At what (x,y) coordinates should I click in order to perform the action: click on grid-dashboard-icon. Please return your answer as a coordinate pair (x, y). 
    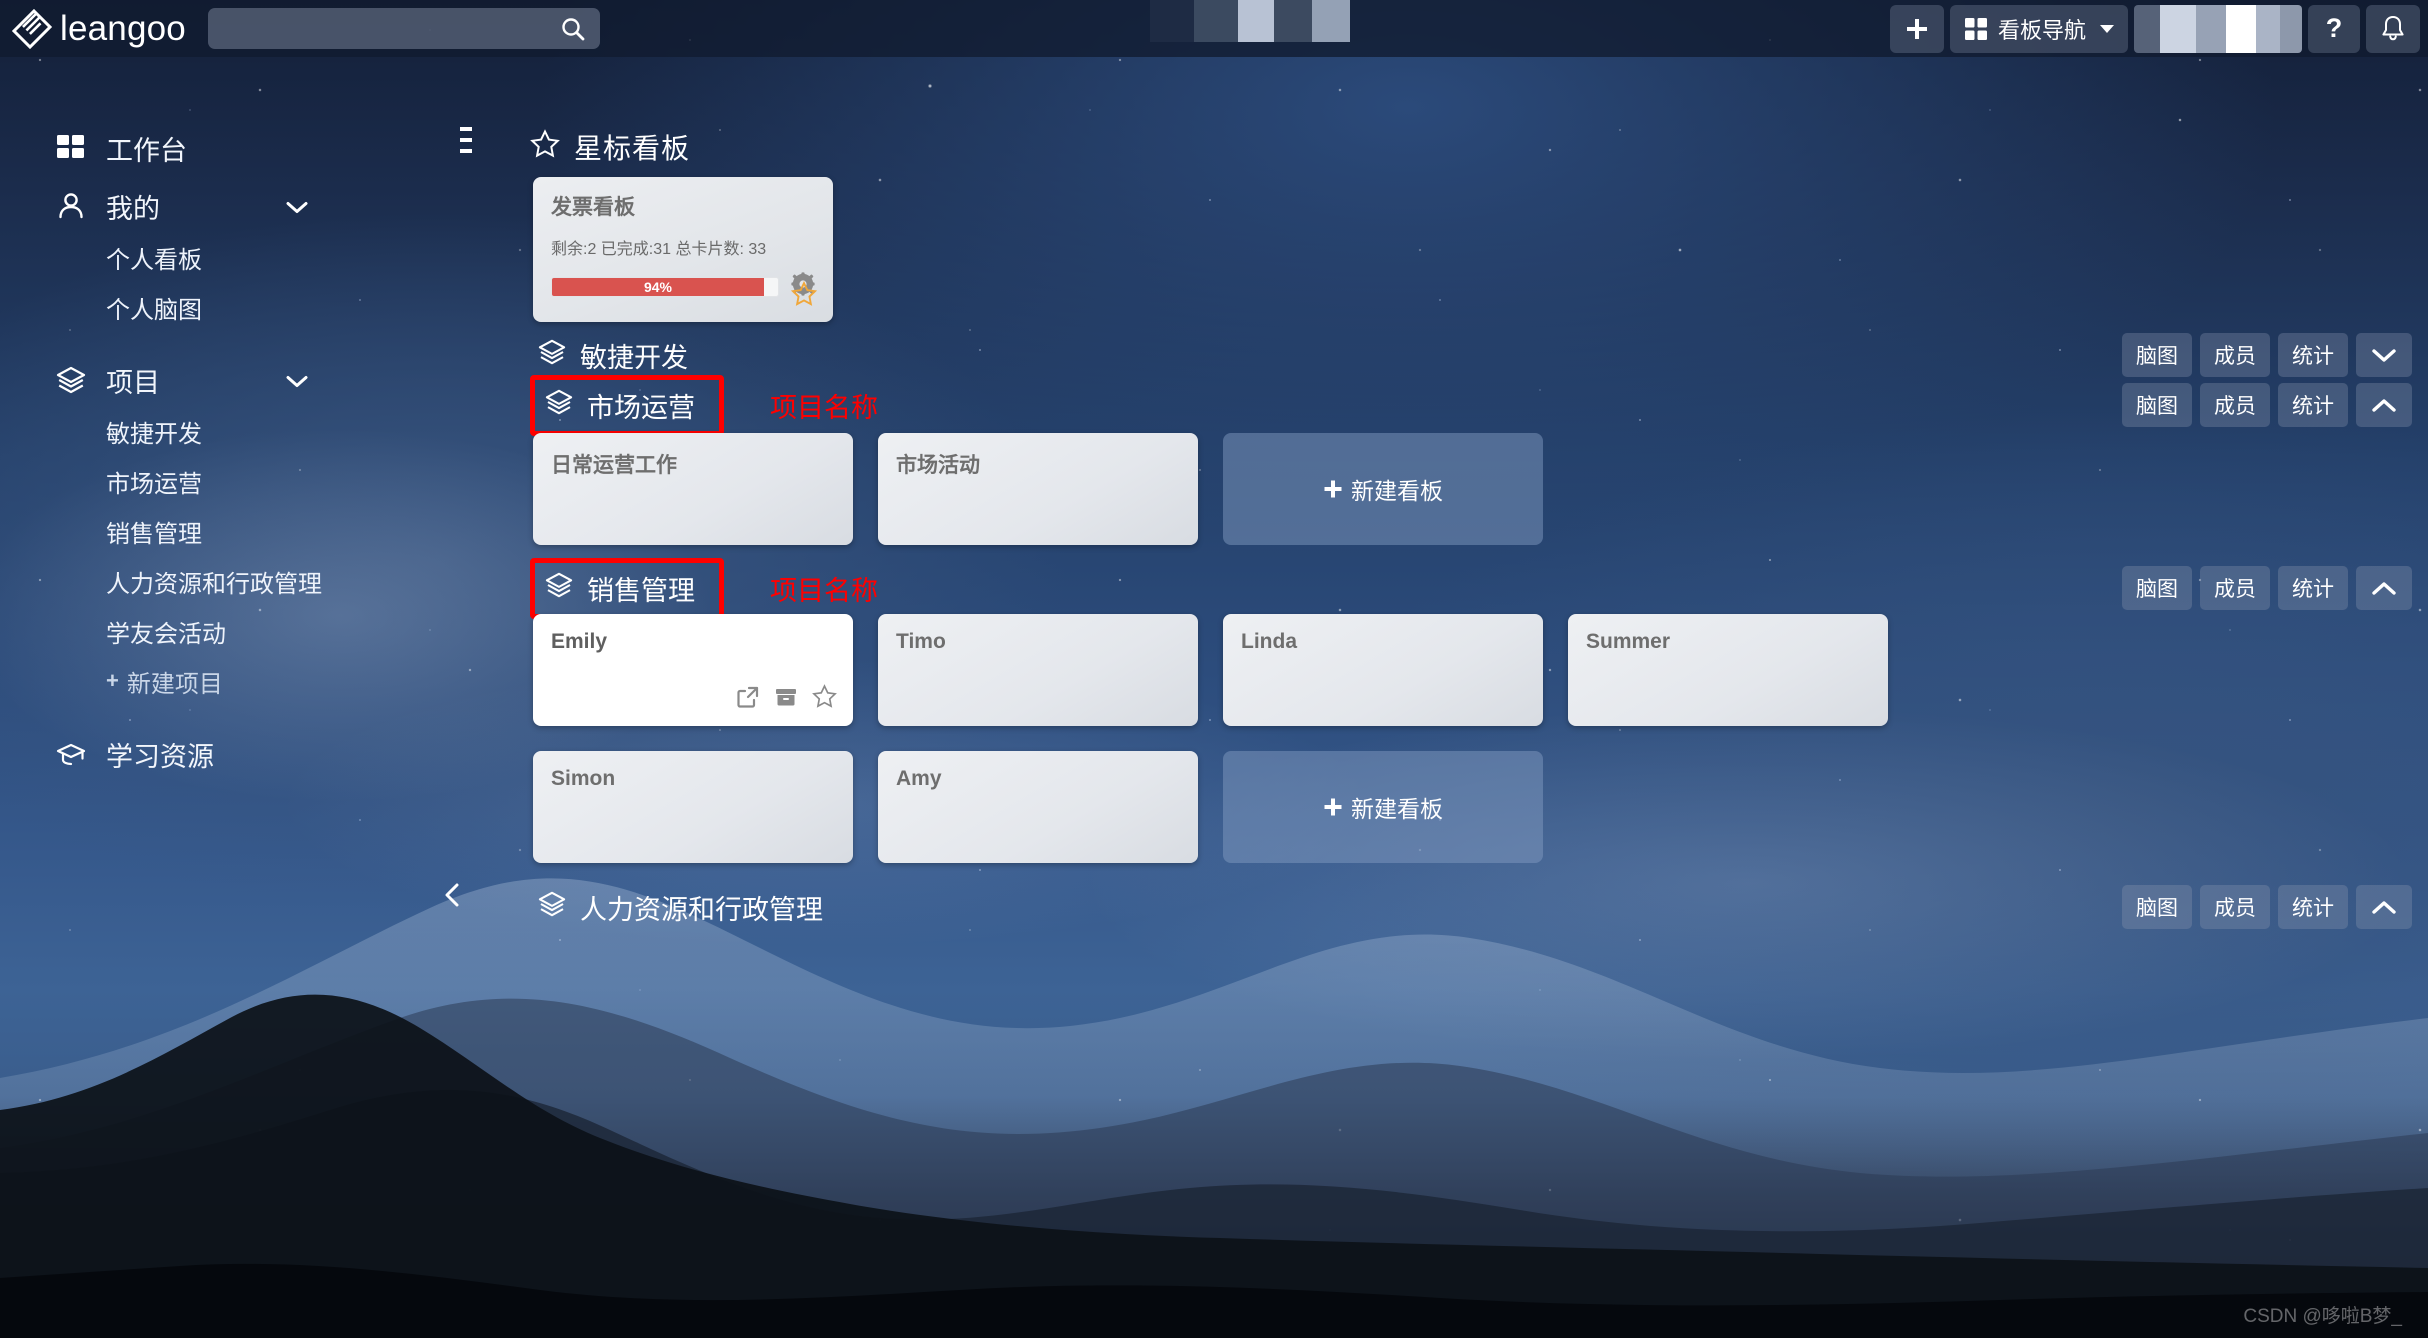
    Looking at the image, I should click on (76, 148).